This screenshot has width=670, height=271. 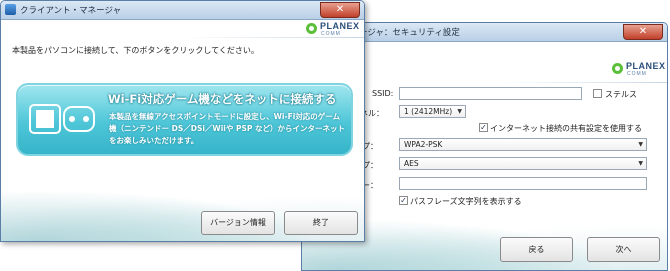 What do you see at coordinates (238, 223) in the screenshot?
I see `version-info-button: バージョン情報` at bounding box center [238, 223].